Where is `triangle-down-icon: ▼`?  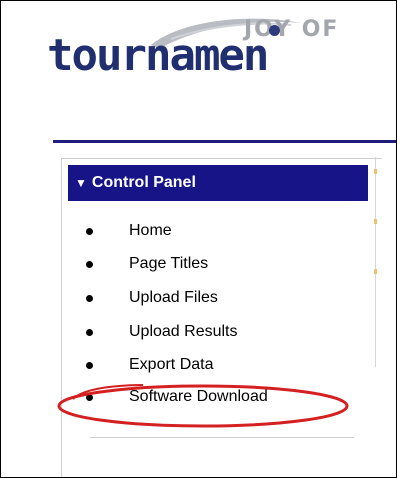 triangle-down-icon: ▼ is located at coordinates (81, 183).